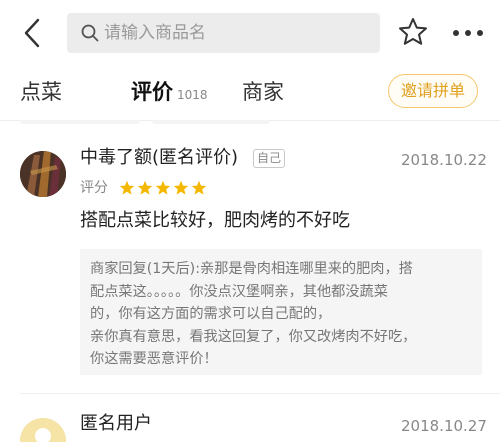  I want to click on reply-line: 商家回复(1天后):亲那是骨肉相连哪里来的肥肉，搭, so click(251, 269).